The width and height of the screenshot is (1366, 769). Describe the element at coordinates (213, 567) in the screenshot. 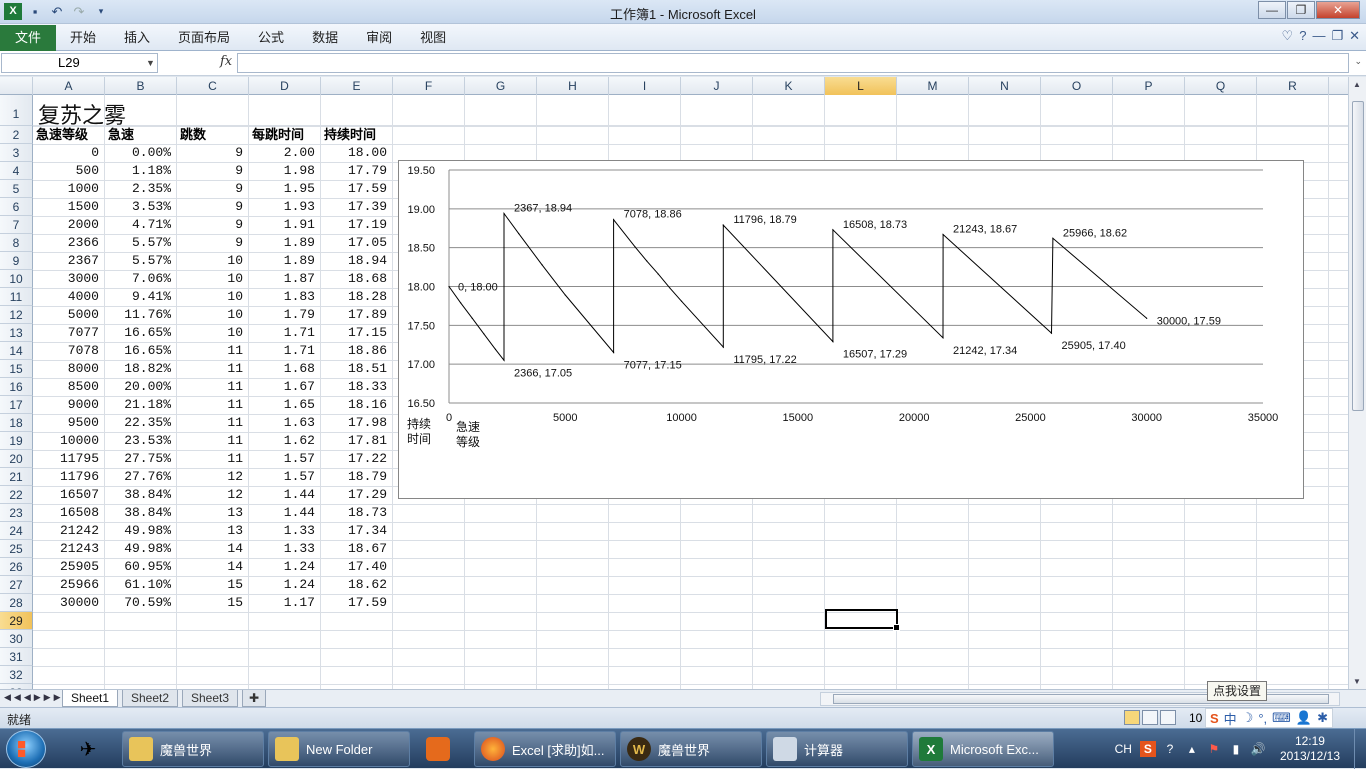

I see `table-cell: 14` at that location.